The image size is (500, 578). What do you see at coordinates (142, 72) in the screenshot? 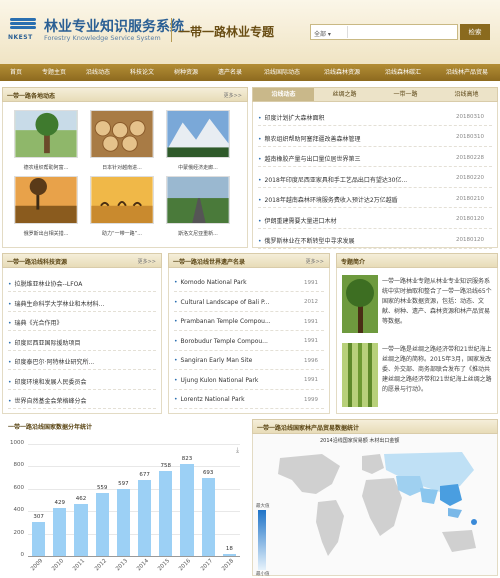
I see `nav-papers: 科技论文` at bounding box center [142, 72].